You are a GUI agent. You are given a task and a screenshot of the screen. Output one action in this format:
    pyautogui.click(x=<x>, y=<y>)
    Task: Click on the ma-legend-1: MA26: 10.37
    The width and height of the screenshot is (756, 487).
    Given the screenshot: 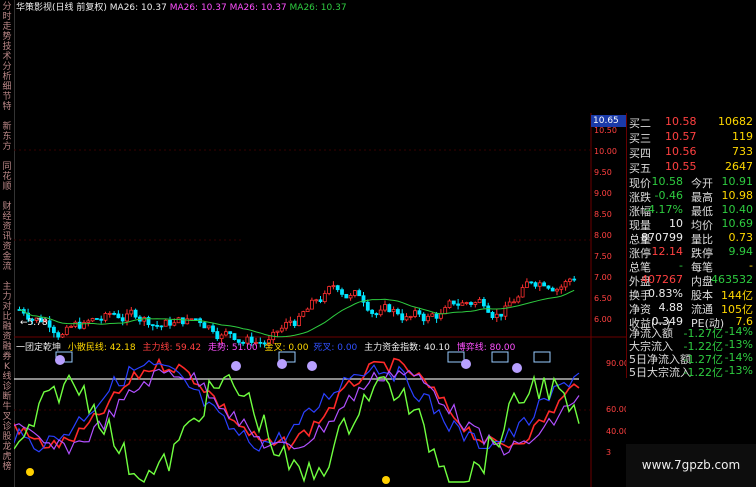 What is the action you would take?
    pyautogui.click(x=138, y=8)
    